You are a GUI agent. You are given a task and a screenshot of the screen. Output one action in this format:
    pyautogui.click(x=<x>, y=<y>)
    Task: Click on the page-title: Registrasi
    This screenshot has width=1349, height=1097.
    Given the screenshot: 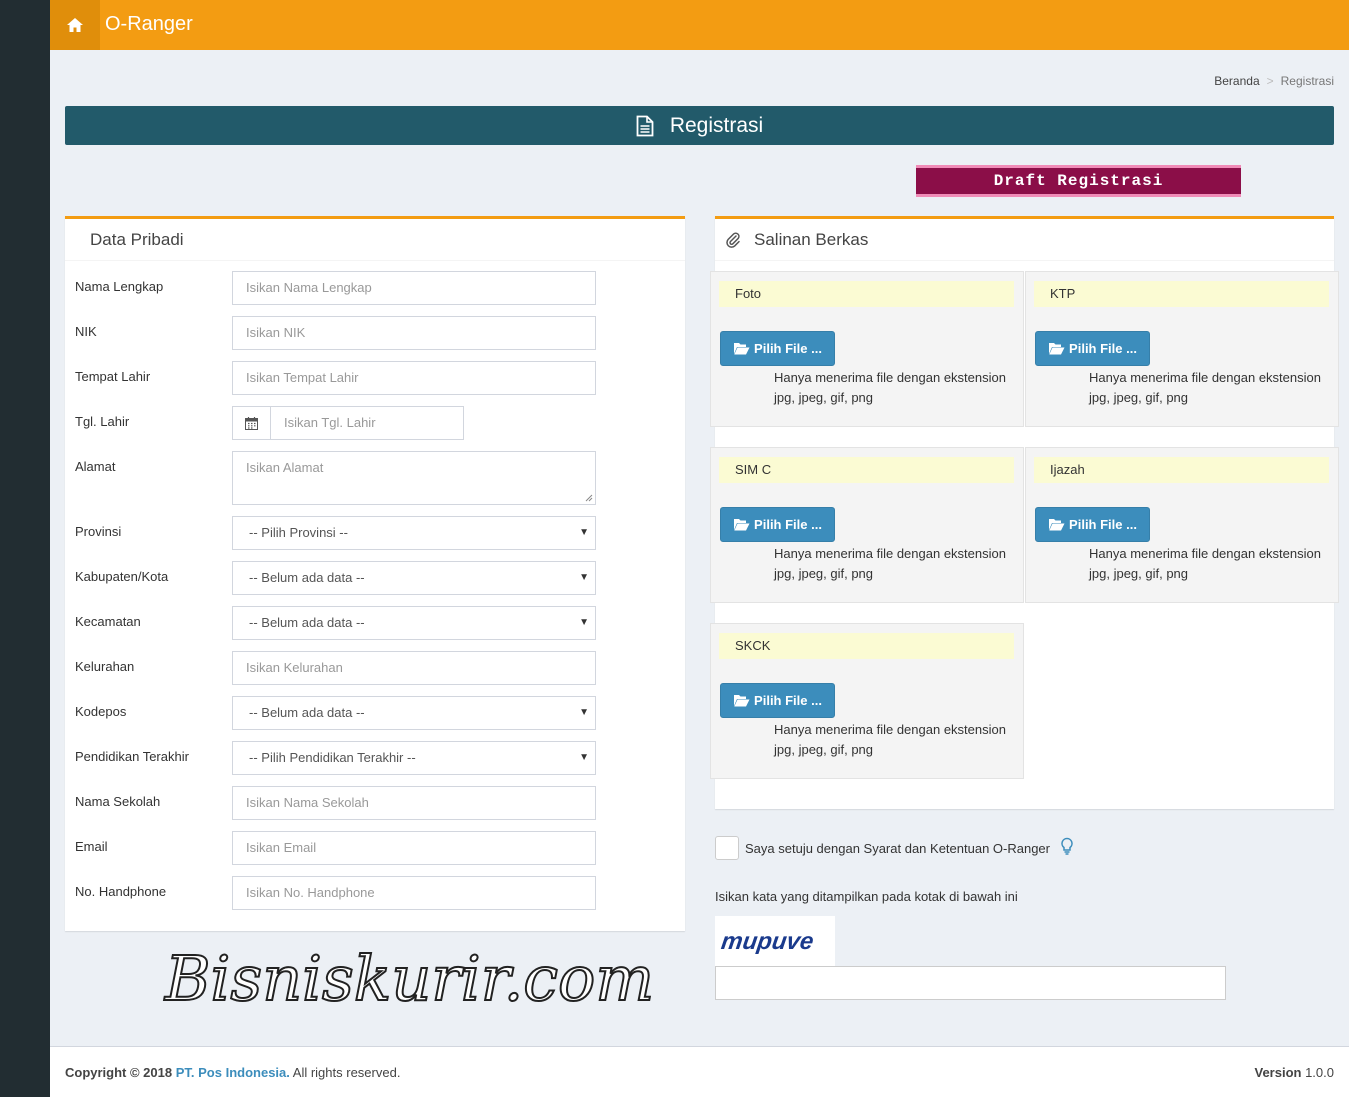 What is the action you would take?
    pyautogui.click(x=716, y=125)
    